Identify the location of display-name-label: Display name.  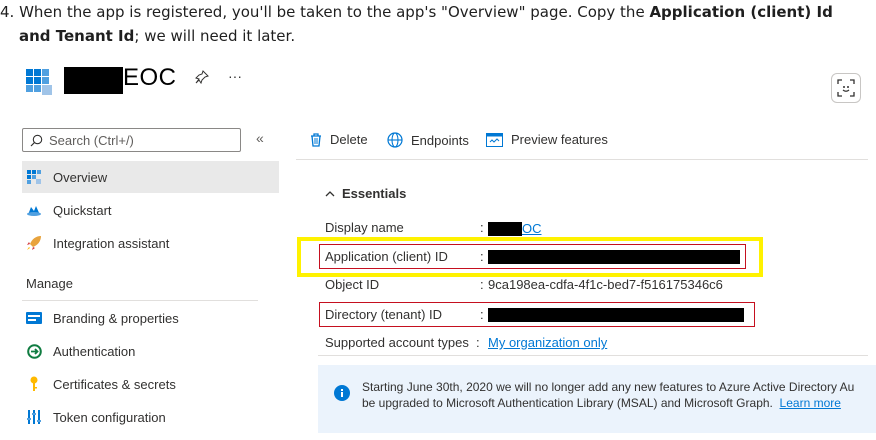
(364, 227).